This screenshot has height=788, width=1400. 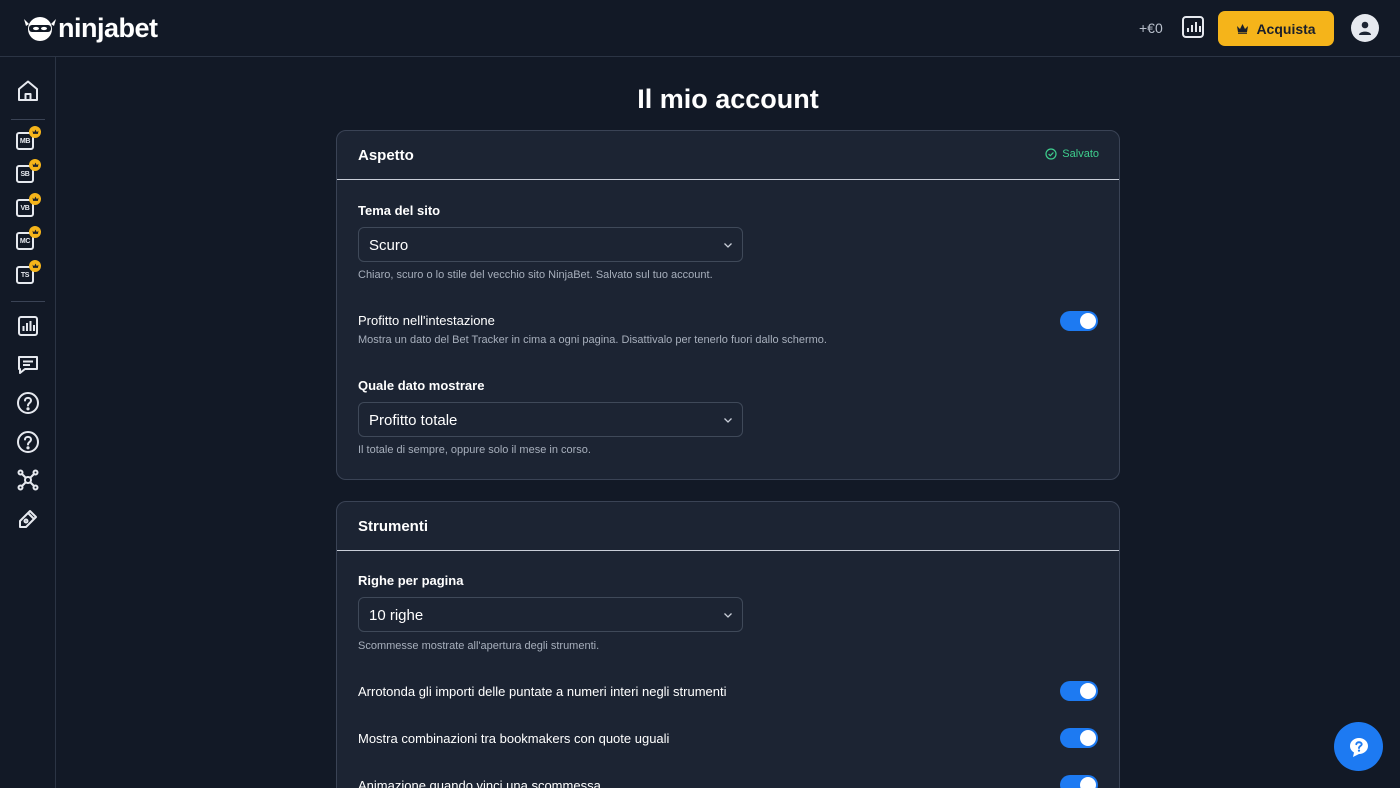 I want to click on sidebar-item-bet-tracker, so click(x=28, y=326).